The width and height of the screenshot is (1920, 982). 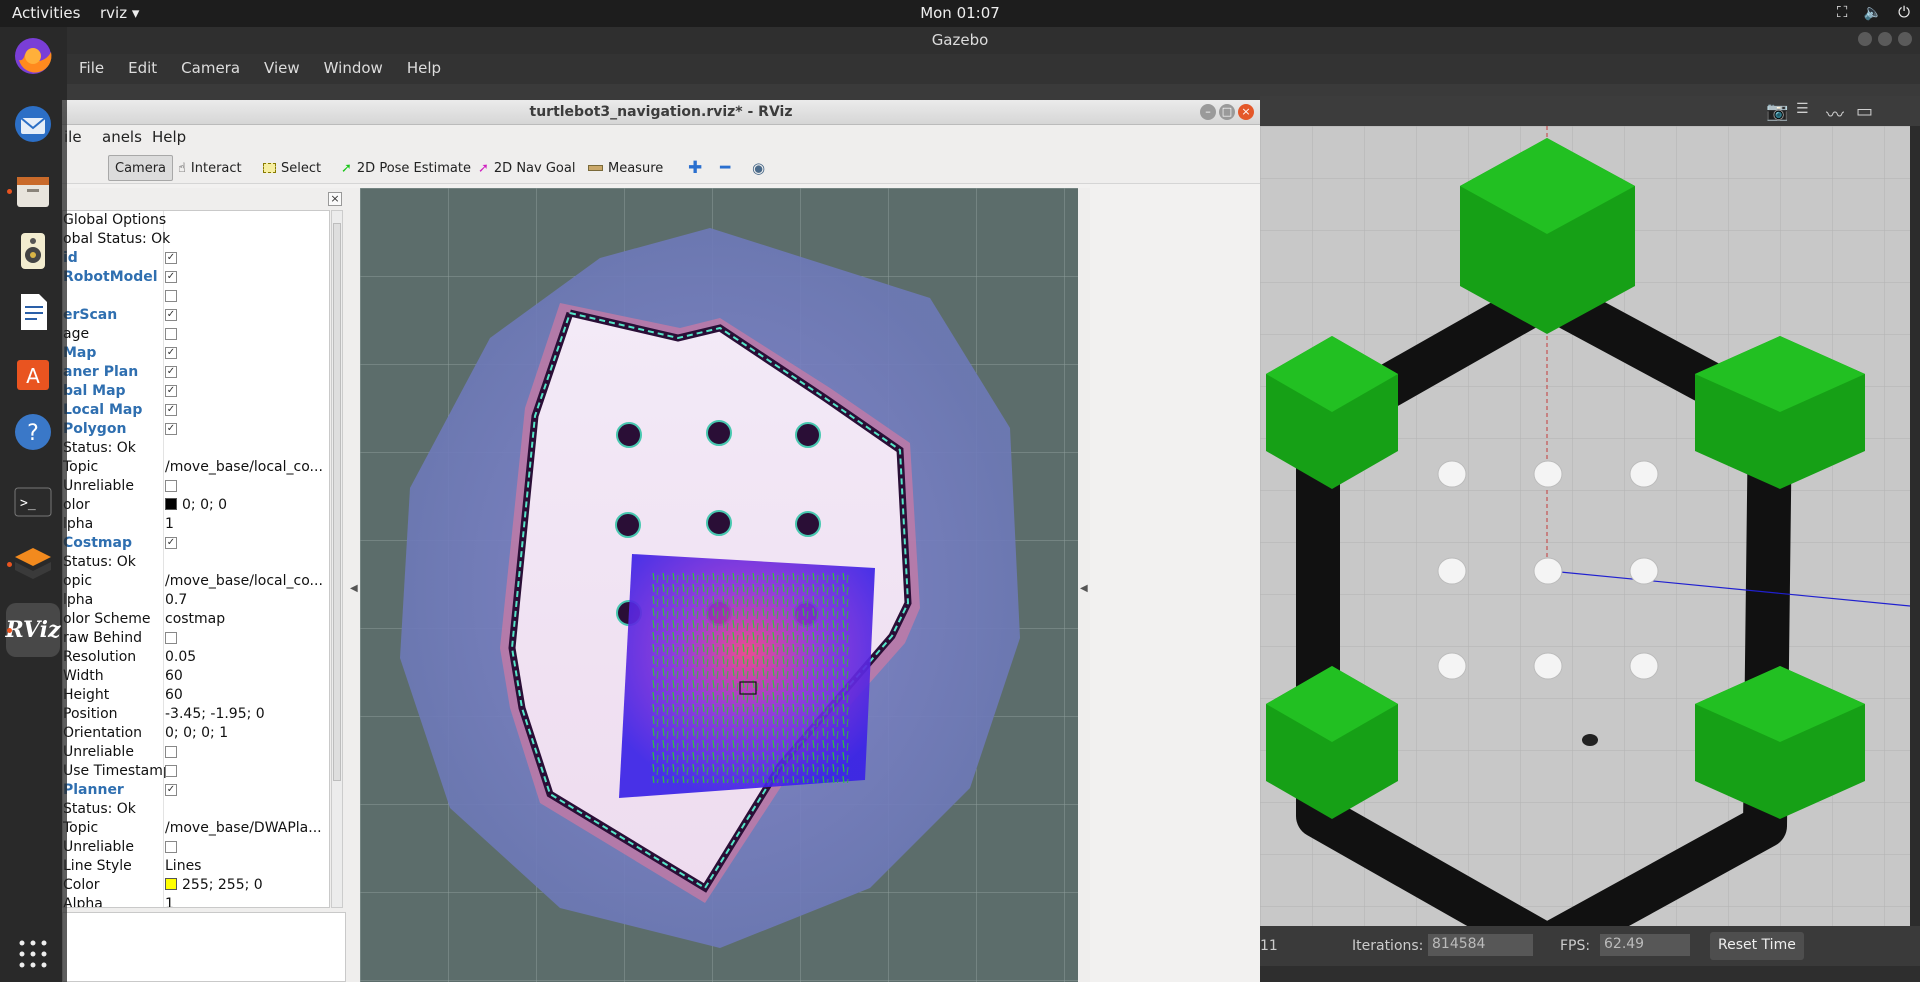 What do you see at coordinates (196, 391) in the screenshot?
I see `display-row: bal Map ✓` at bounding box center [196, 391].